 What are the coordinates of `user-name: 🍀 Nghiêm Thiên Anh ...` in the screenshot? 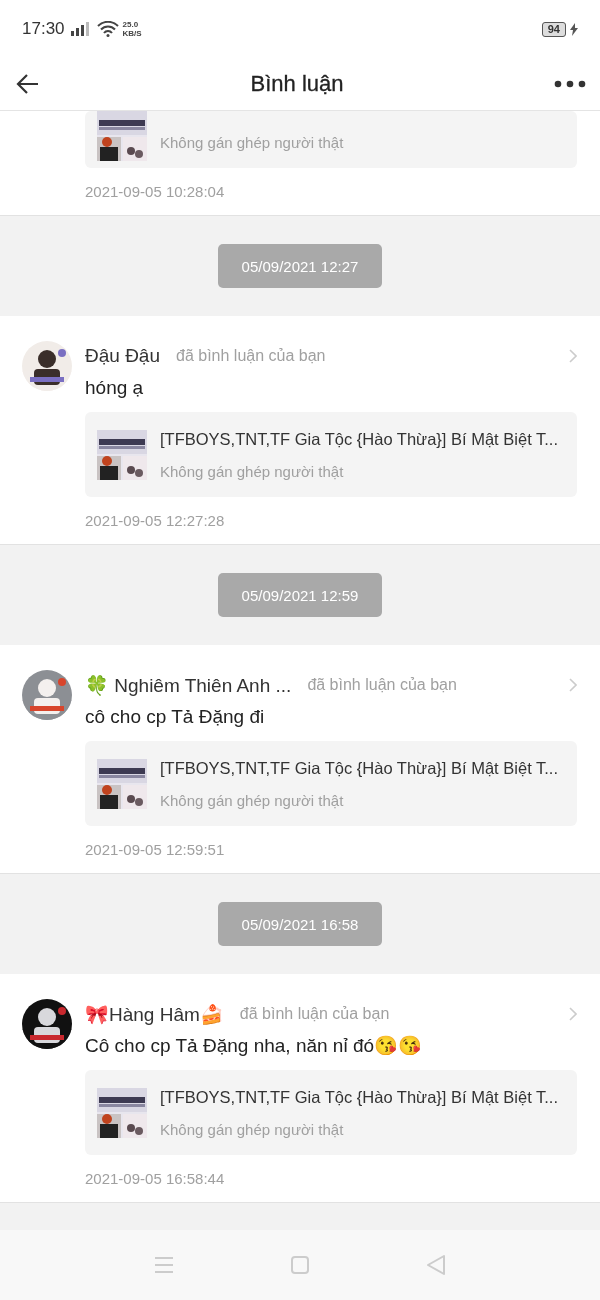 It's located at (188, 685).